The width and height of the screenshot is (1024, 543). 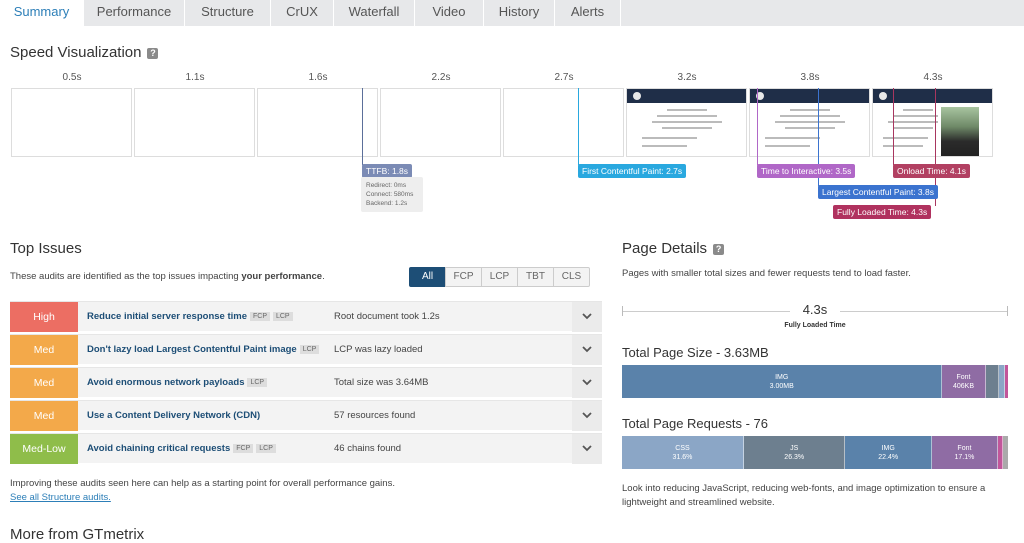 What do you see at coordinates (964, 381) in the screenshot?
I see `font-segment: Font 406KB` at bounding box center [964, 381].